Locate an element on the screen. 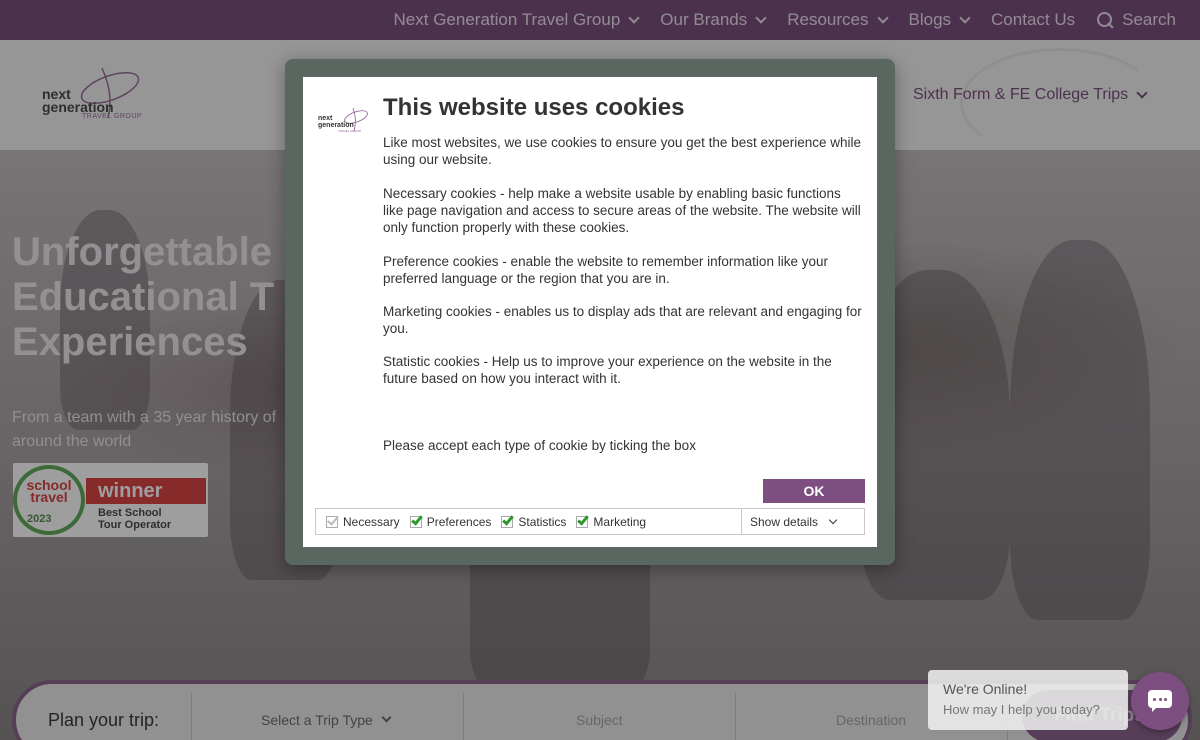 Image resolution: width=1200 pixels, height=740 pixels. checkbox-statistics: Statistics is located at coordinates (534, 520).